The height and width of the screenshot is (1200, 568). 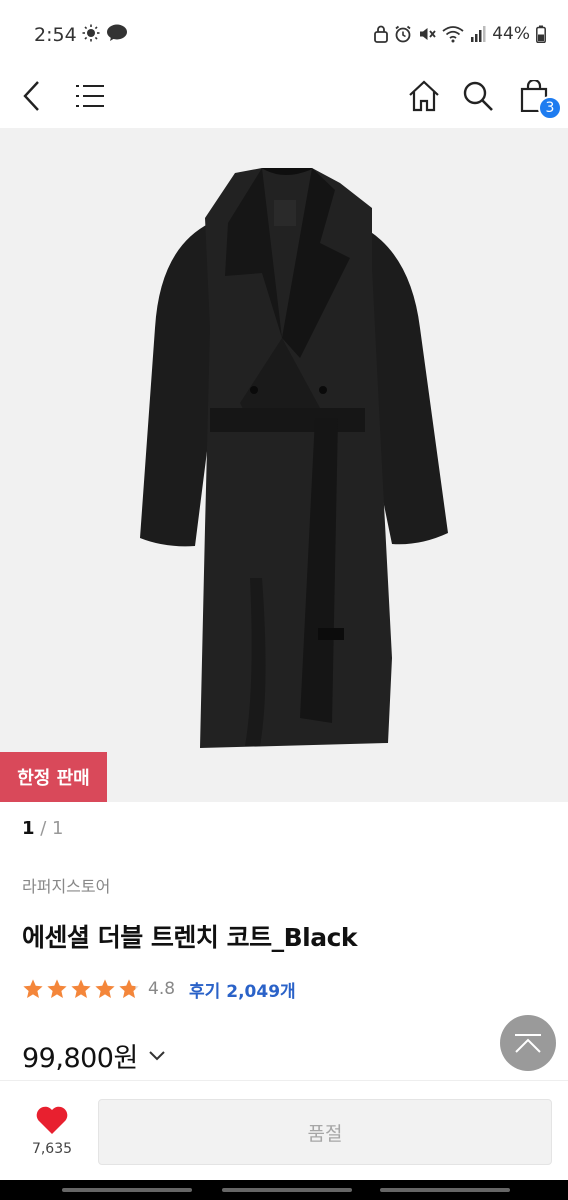 I want to click on star-half-icon, so click(x=129, y=988).